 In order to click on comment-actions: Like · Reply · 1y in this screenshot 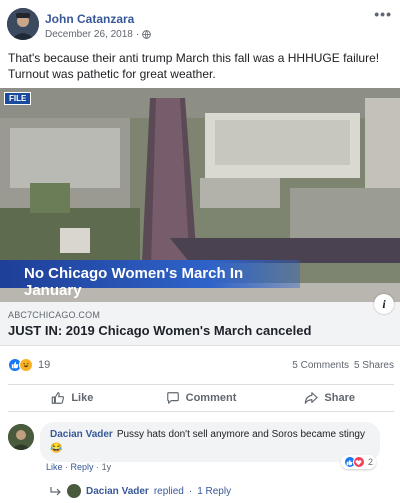, I will do `click(78, 467)`.